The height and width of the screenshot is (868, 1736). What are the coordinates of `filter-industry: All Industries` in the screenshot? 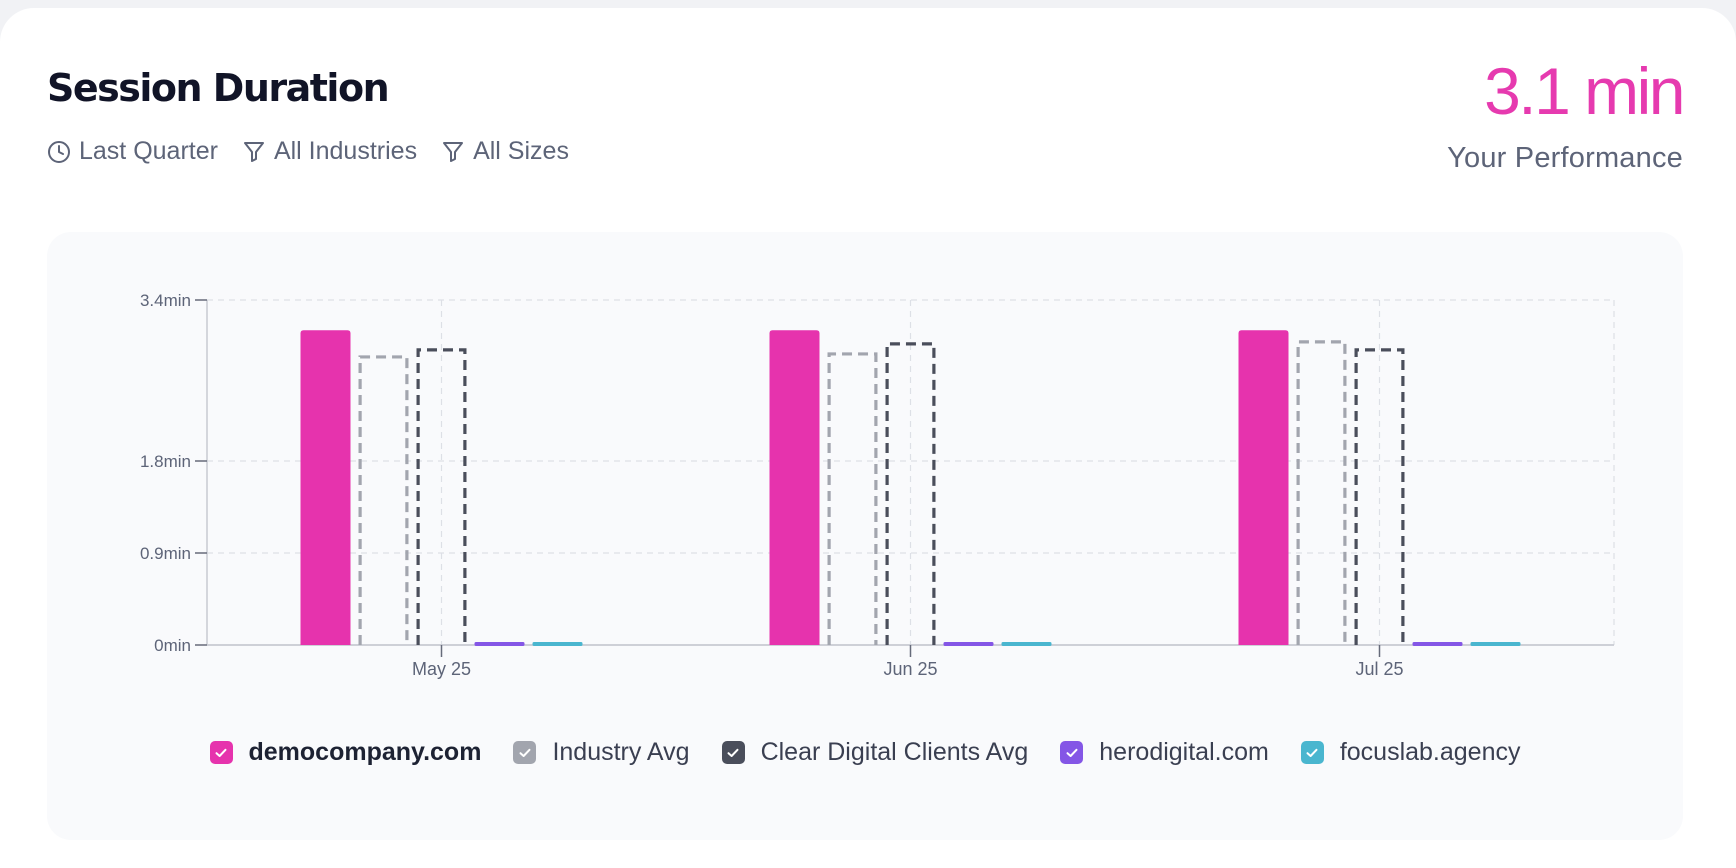 It's located at (329, 151).